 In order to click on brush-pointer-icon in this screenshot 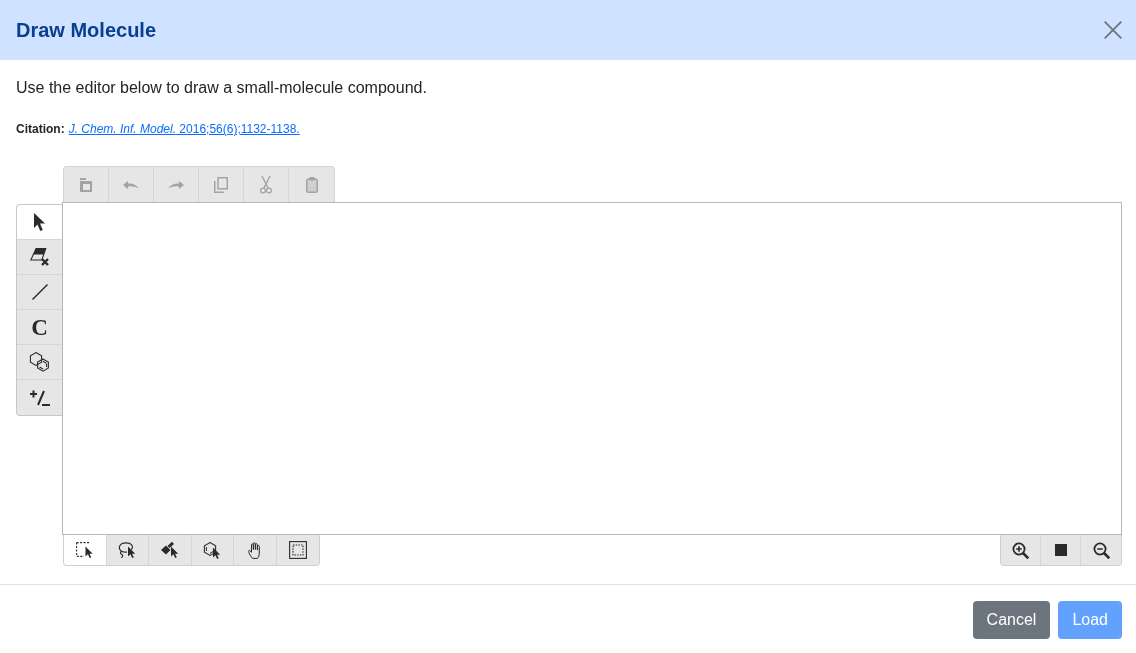, I will do `click(169, 550)`.